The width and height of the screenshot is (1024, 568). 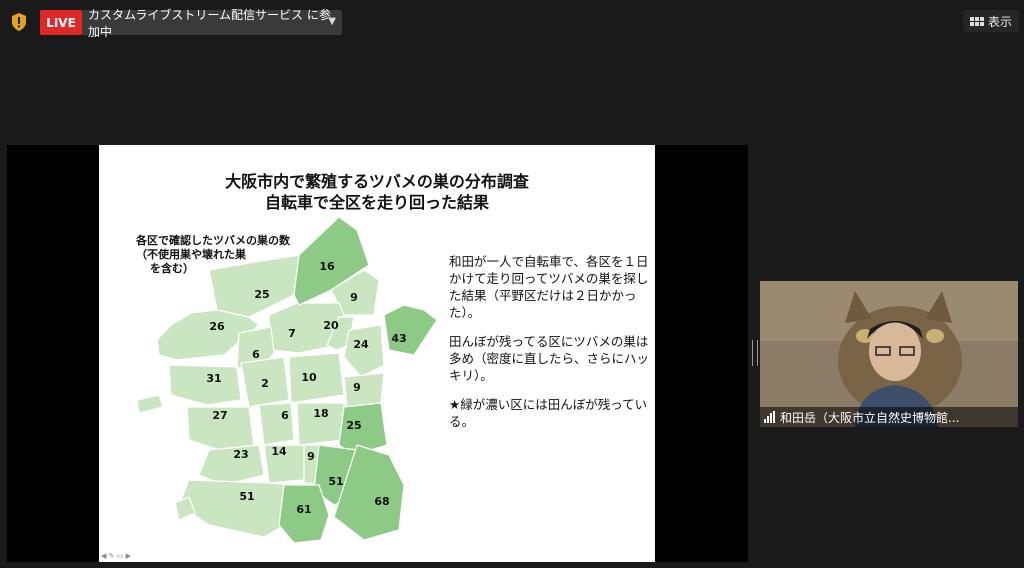 I want to click on ward-count-label: 61, so click(x=303, y=509).